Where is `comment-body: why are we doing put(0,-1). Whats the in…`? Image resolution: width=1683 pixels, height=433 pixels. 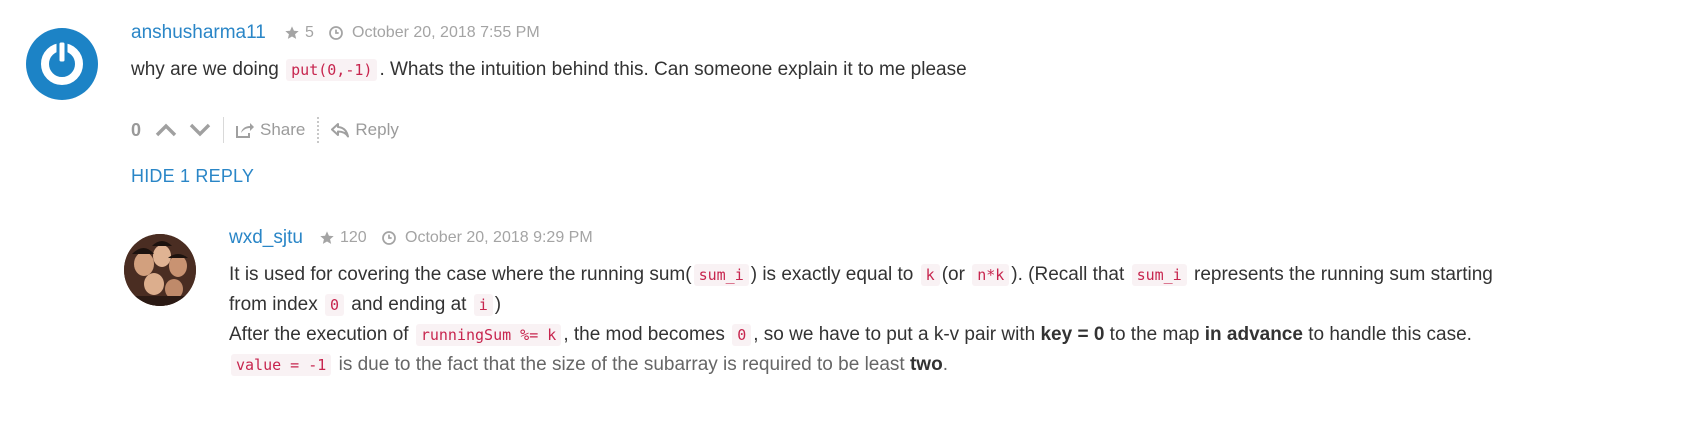 comment-body: why are we doing put(0,-1). Whats the in… is located at coordinates (549, 70).